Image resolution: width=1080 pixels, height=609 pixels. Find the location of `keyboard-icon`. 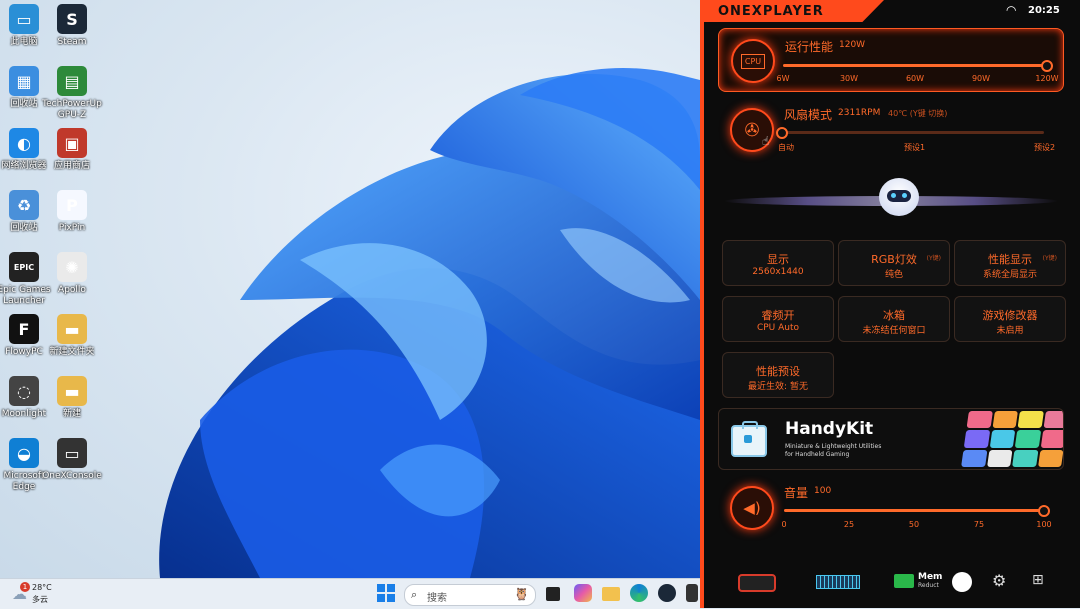

keyboard-icon is located at coordinates (838, 582).